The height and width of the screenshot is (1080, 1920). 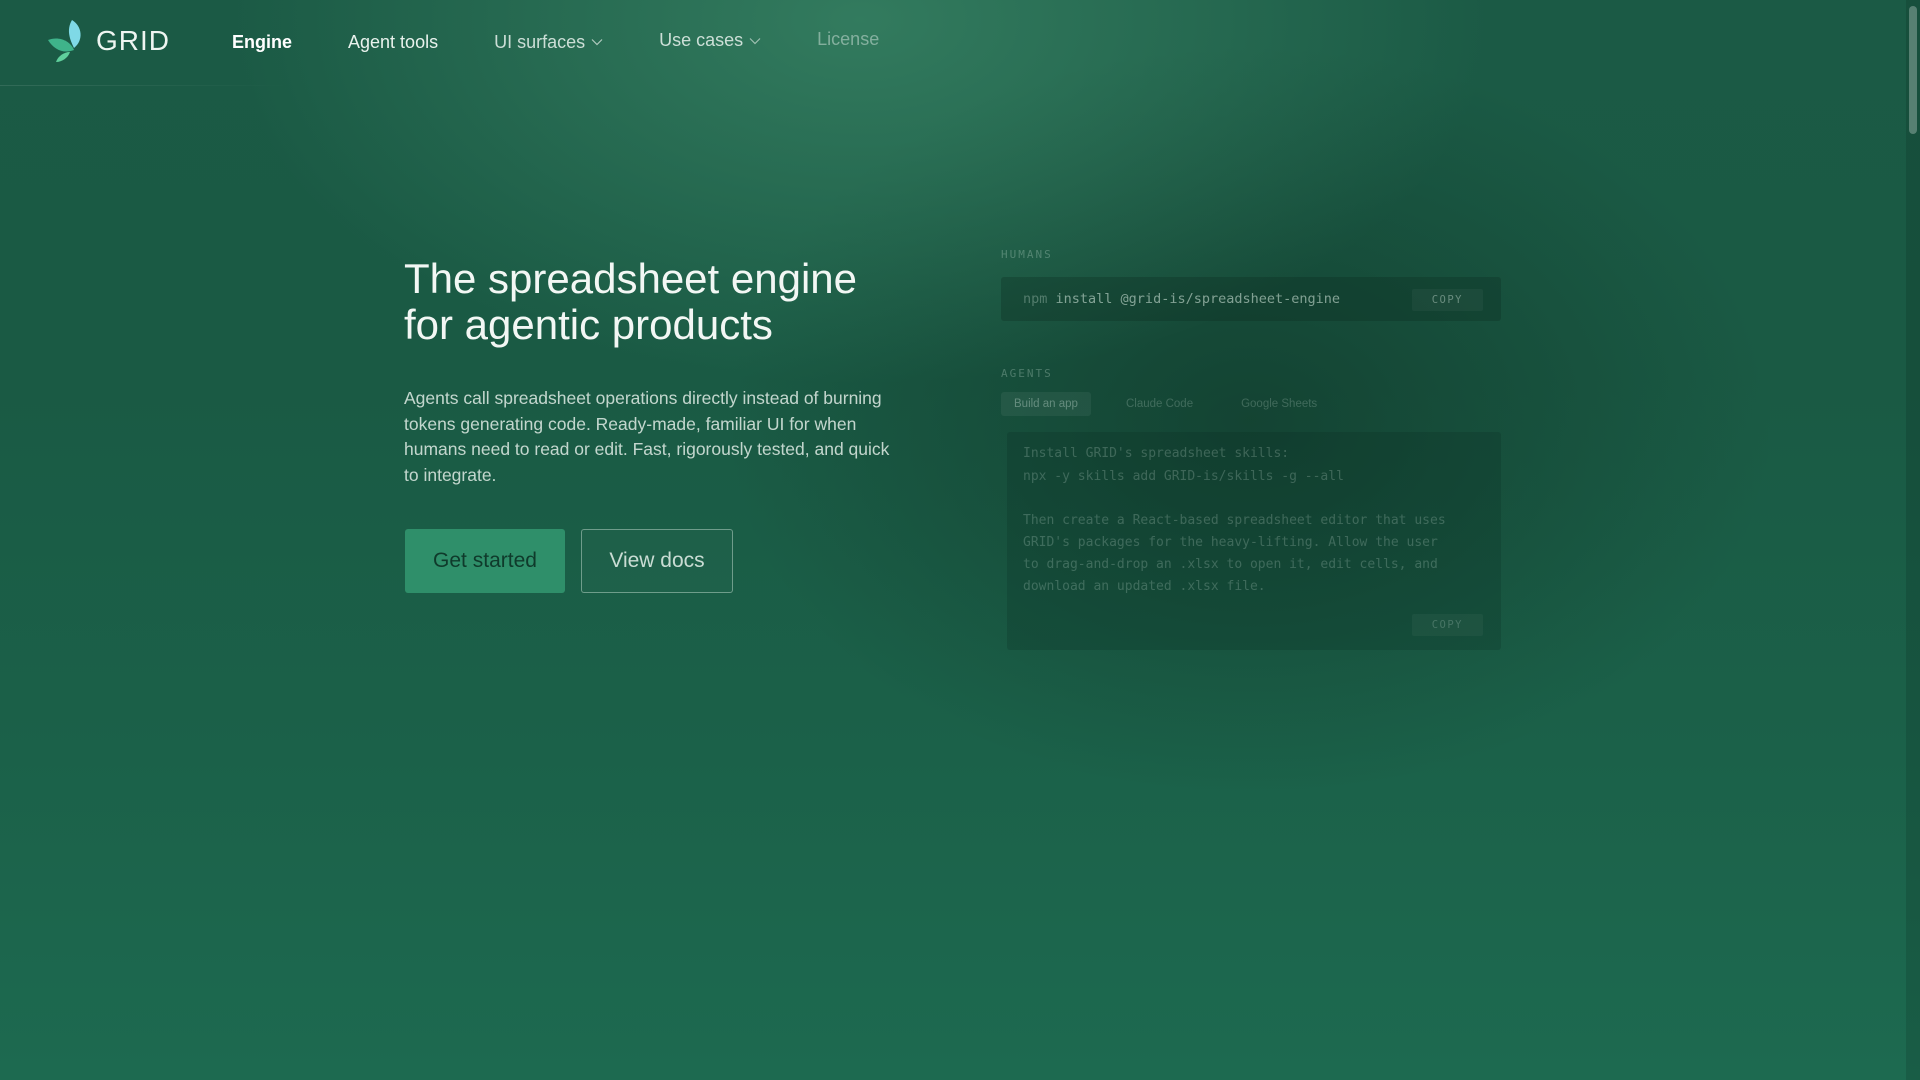 I want to click on nav-item-use-cases: Use cases, so click(x=710, y=40).